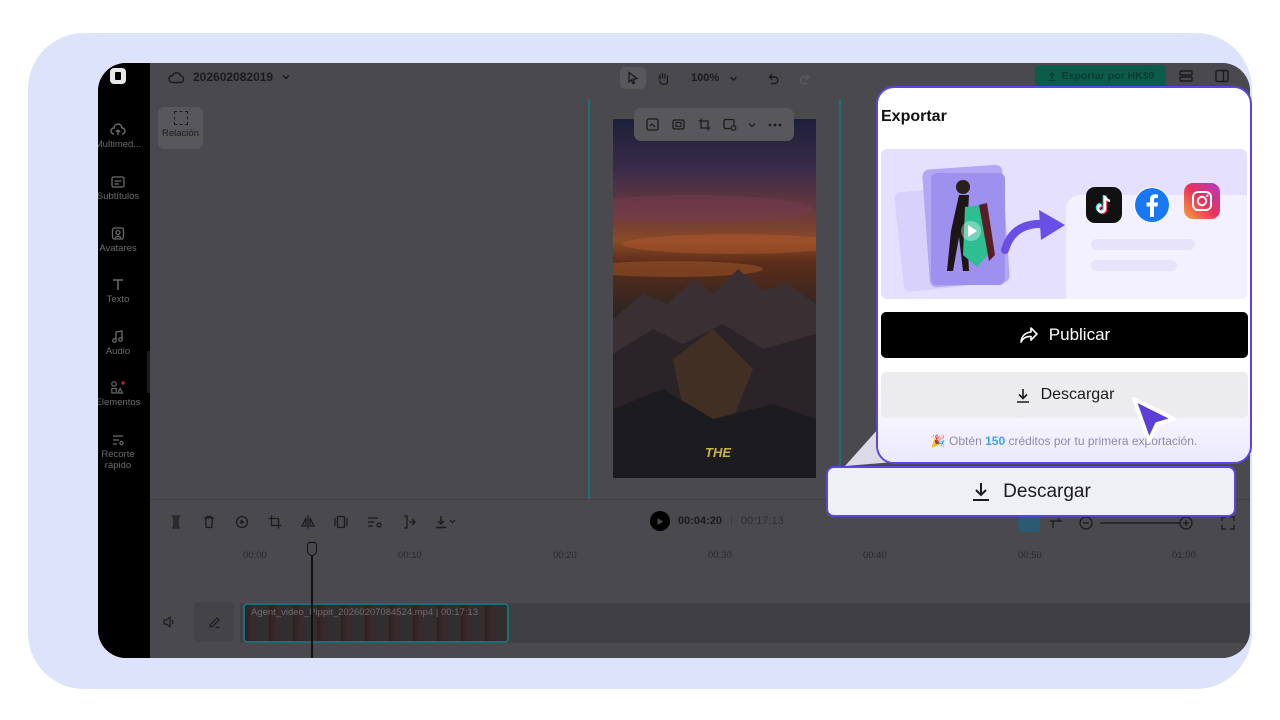 Image resolution: width=1280 pixels, height=720 pixels. I want to click on volume-icon, so click(169, 622).